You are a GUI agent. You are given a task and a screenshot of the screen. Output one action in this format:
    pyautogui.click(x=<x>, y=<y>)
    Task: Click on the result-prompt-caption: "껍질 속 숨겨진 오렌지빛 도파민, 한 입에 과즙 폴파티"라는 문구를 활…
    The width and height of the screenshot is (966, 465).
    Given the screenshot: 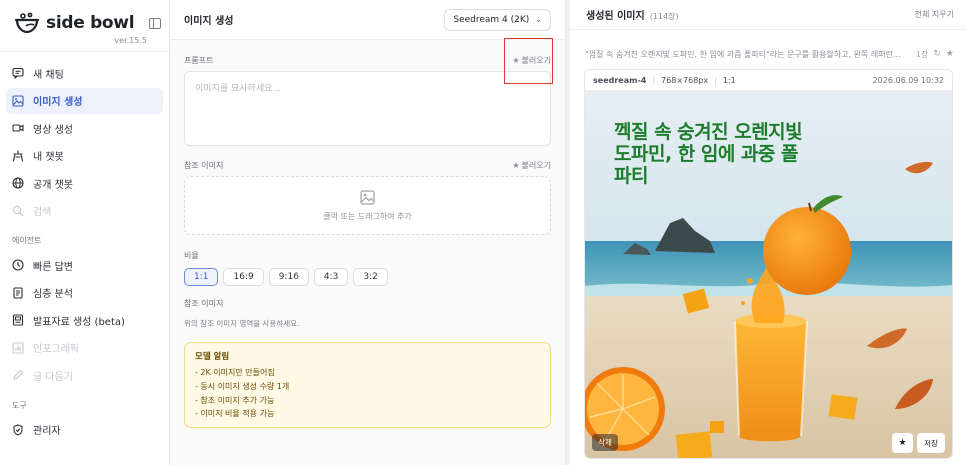 What is the action you would take?
    pyautogui.click(x=748, y=54)
    